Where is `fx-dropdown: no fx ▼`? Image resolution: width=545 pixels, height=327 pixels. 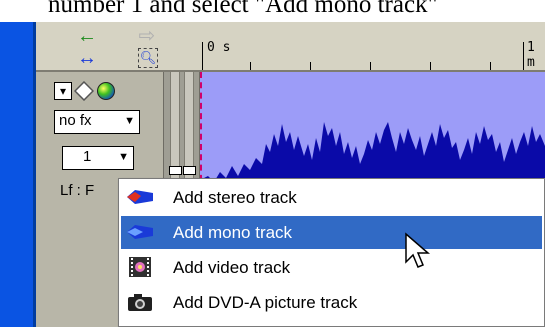 fx-dropdown: no fx ▼ is located at coordinates (97, 122).